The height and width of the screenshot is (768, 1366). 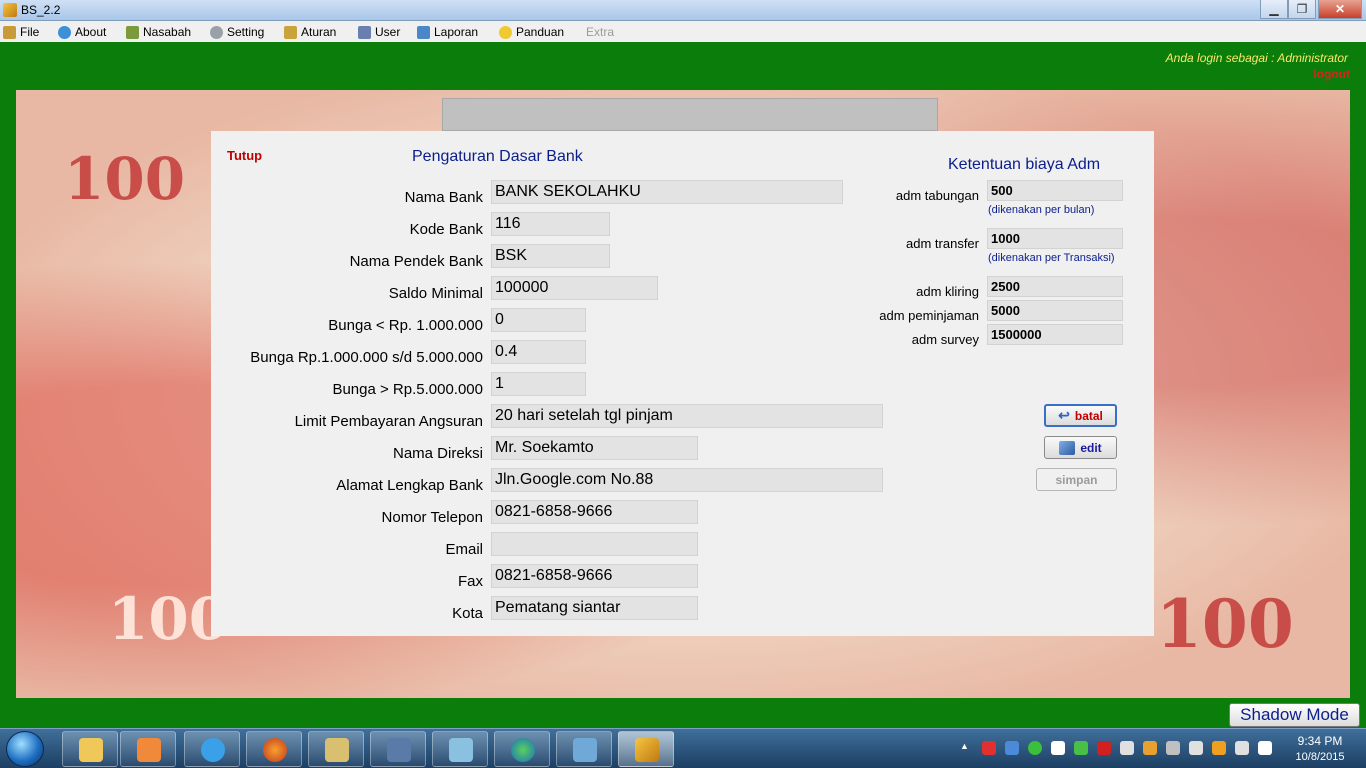 I want to click on clock-date: 10/8/2015, so click(x=1320, y=757).